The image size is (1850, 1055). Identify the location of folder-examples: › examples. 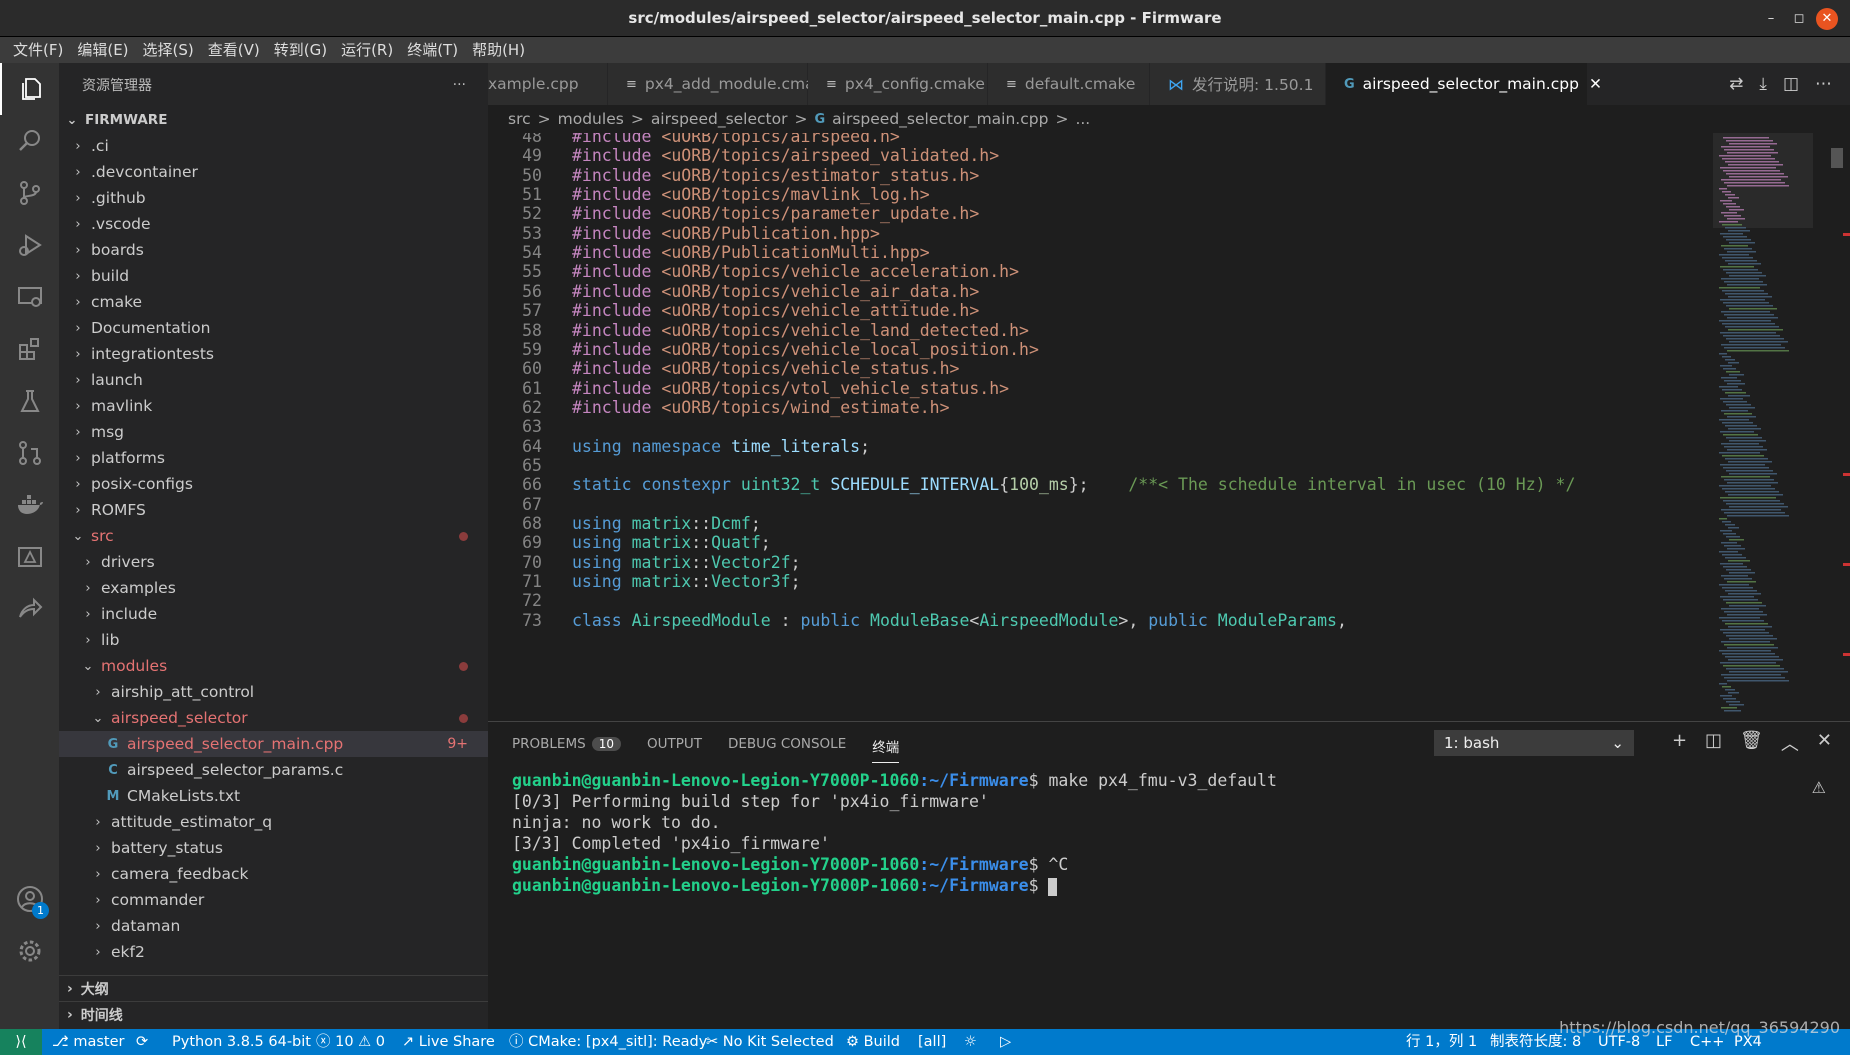
(273, 588).